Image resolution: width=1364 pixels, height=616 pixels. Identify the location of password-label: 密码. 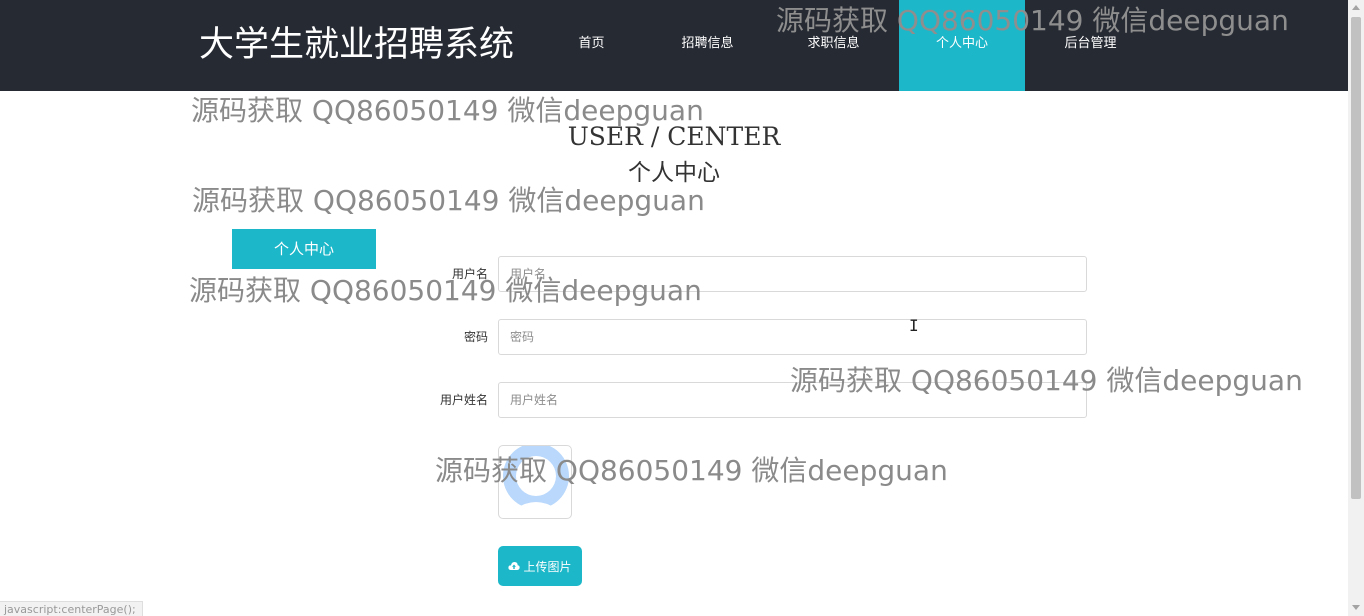
(475, 337).